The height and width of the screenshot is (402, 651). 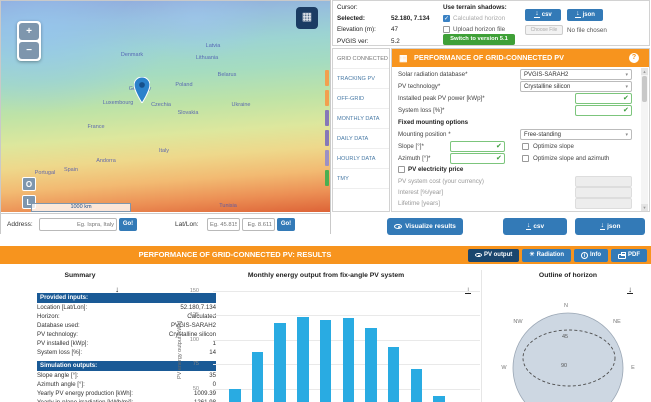 What do you see at coordinates (439, 399) in the screenshot?
I see `bar-oct` at bounding box center [439, 399].